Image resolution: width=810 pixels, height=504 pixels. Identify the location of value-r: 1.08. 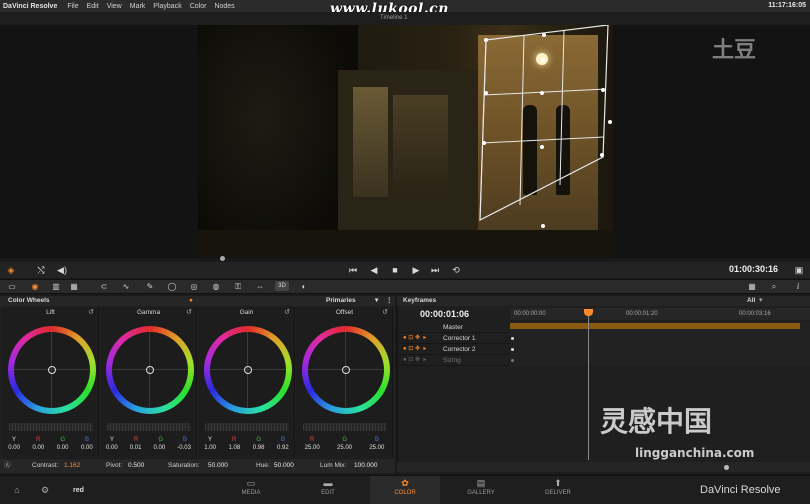
(235, 448).